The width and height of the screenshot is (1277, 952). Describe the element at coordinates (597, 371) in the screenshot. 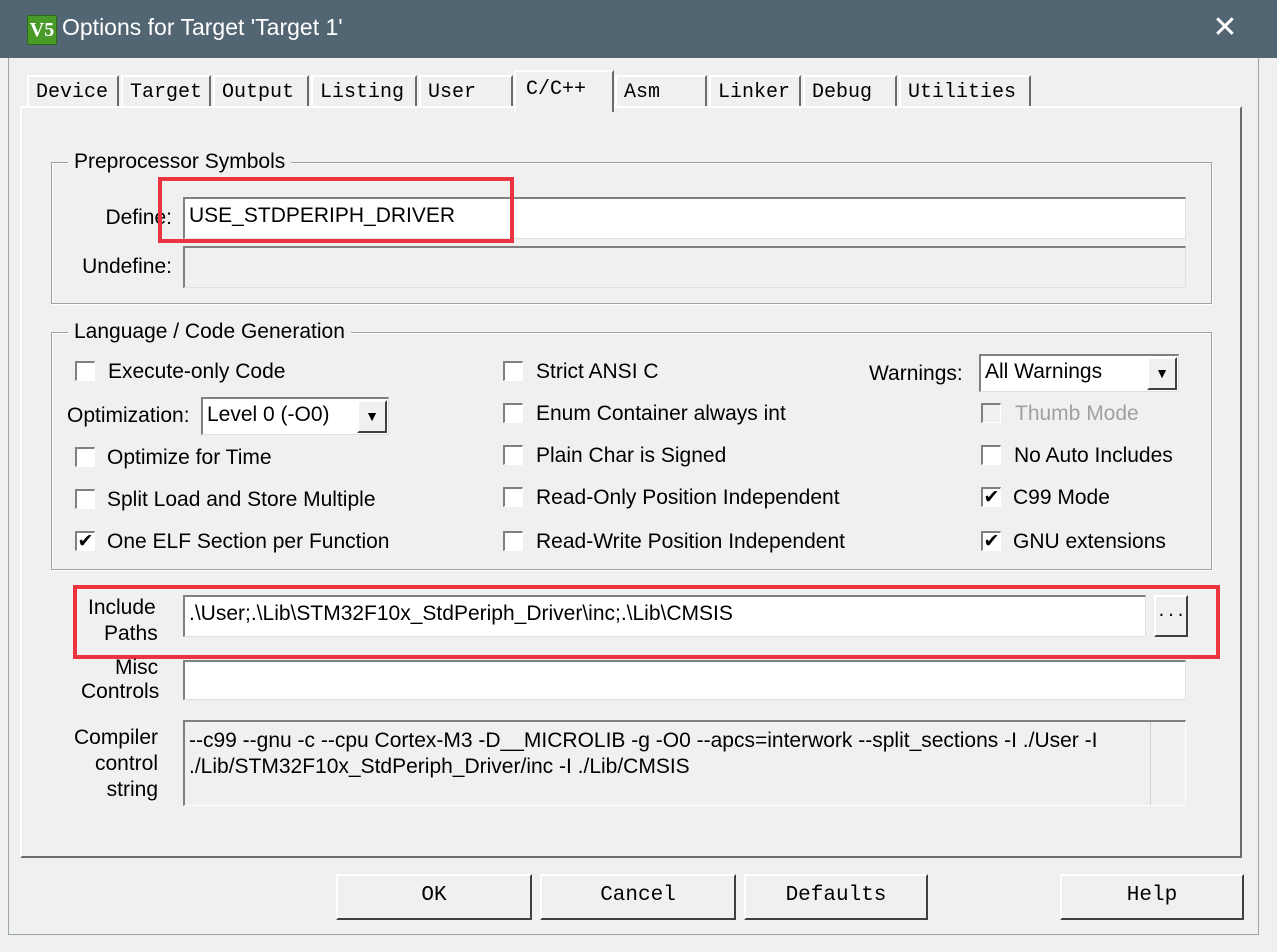

I see `strict-ansi-label: Strict ANSI C` at that location.